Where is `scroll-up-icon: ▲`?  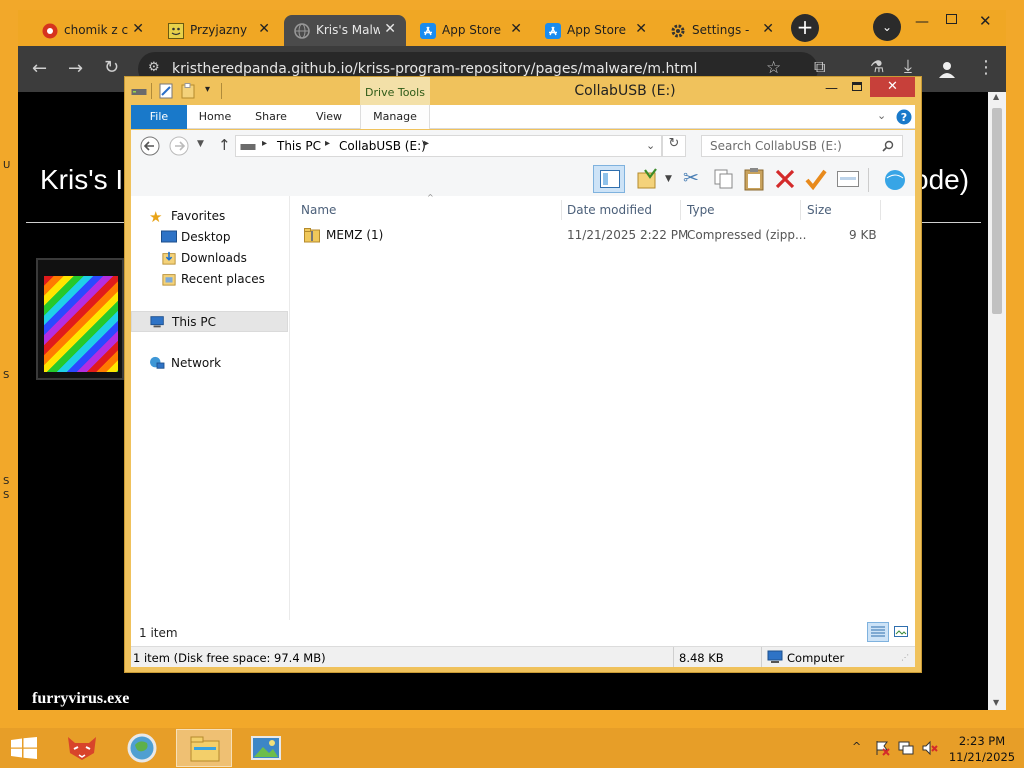
scroll-up-icon: ▲ is located at coordinates (996, 96).